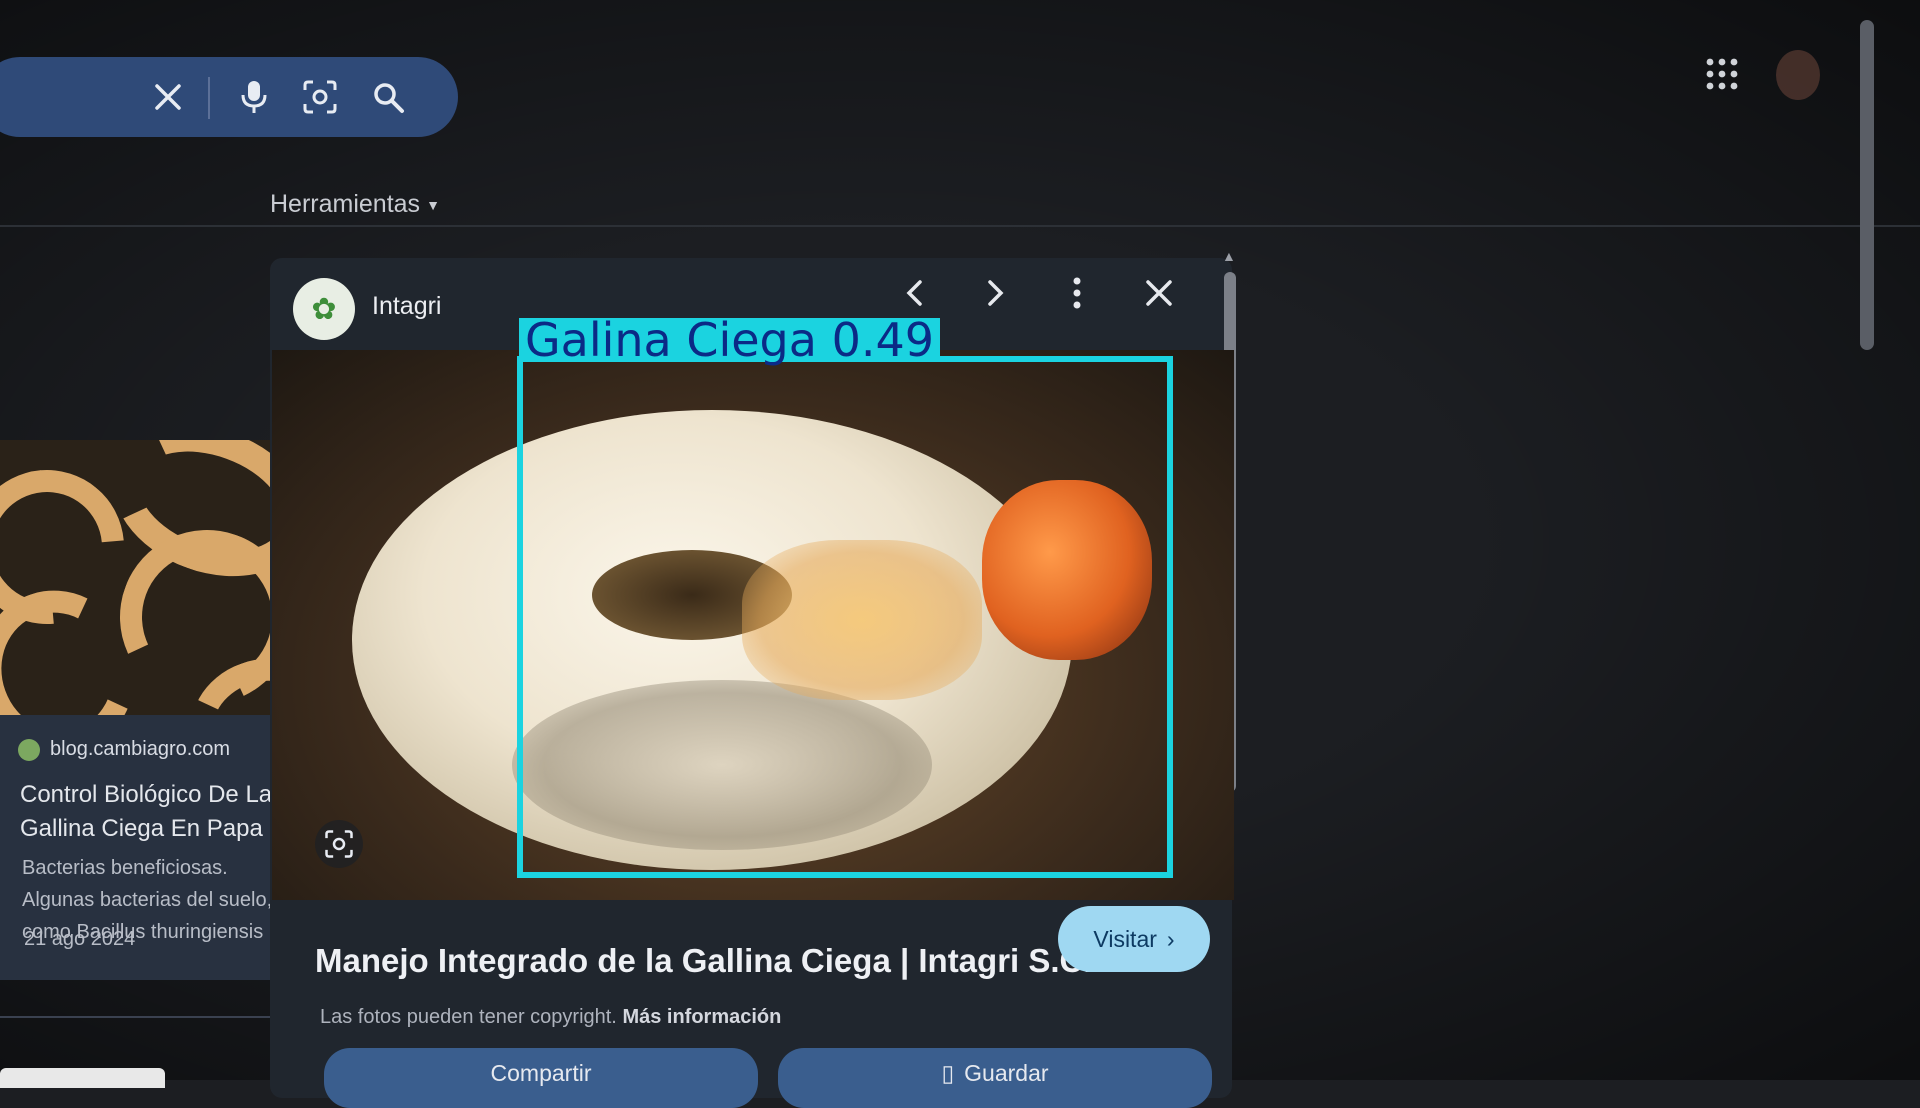 Image resolution: width=1920 pixels, height=1108 pixels. Describe the element at coordinates (29, 749) in the screenshot. I see `site-favicon-icon` at that location.